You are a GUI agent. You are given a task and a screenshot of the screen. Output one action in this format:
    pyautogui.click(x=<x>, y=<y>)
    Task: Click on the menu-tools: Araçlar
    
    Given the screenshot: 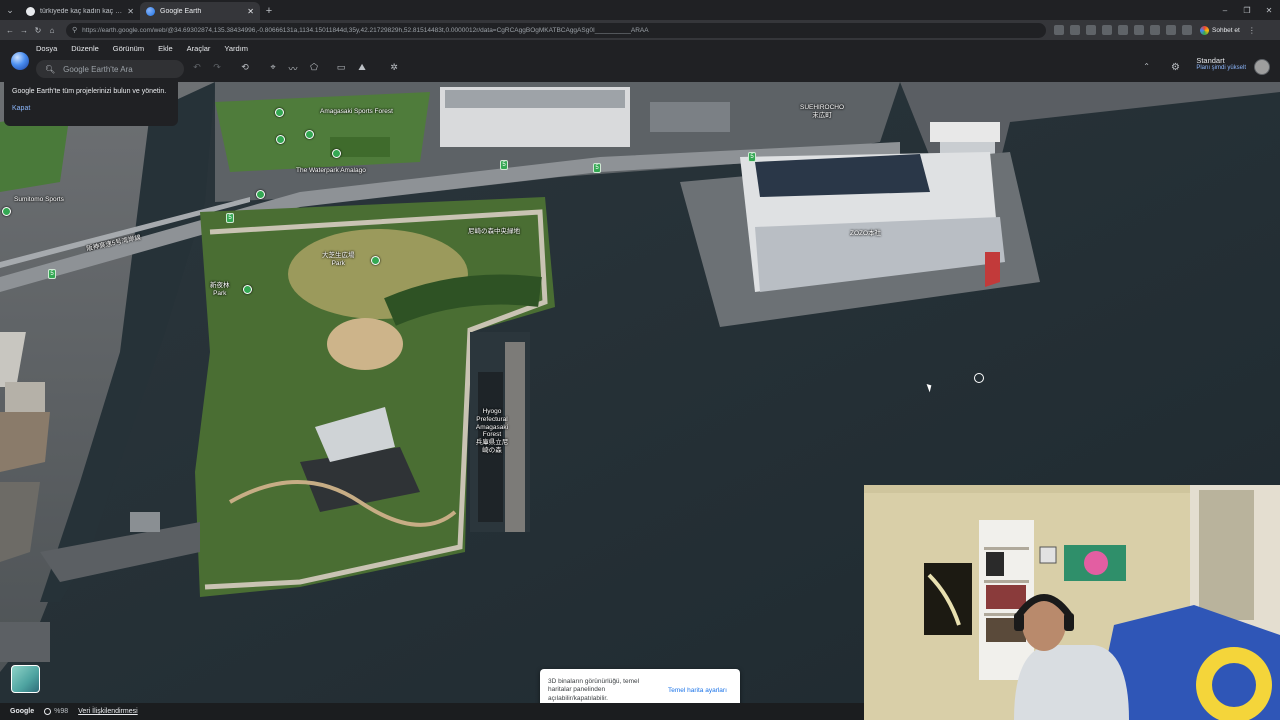 What is the action you would take?
    pyautogui.click(x=199, y=48)
    